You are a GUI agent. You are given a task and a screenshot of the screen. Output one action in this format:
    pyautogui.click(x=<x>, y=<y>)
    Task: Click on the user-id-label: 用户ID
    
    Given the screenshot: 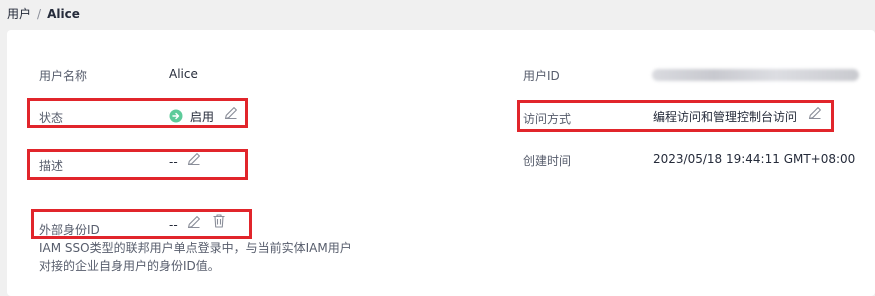 What is the action you would take?
    pyautogui.click(x=541, y=76)
    